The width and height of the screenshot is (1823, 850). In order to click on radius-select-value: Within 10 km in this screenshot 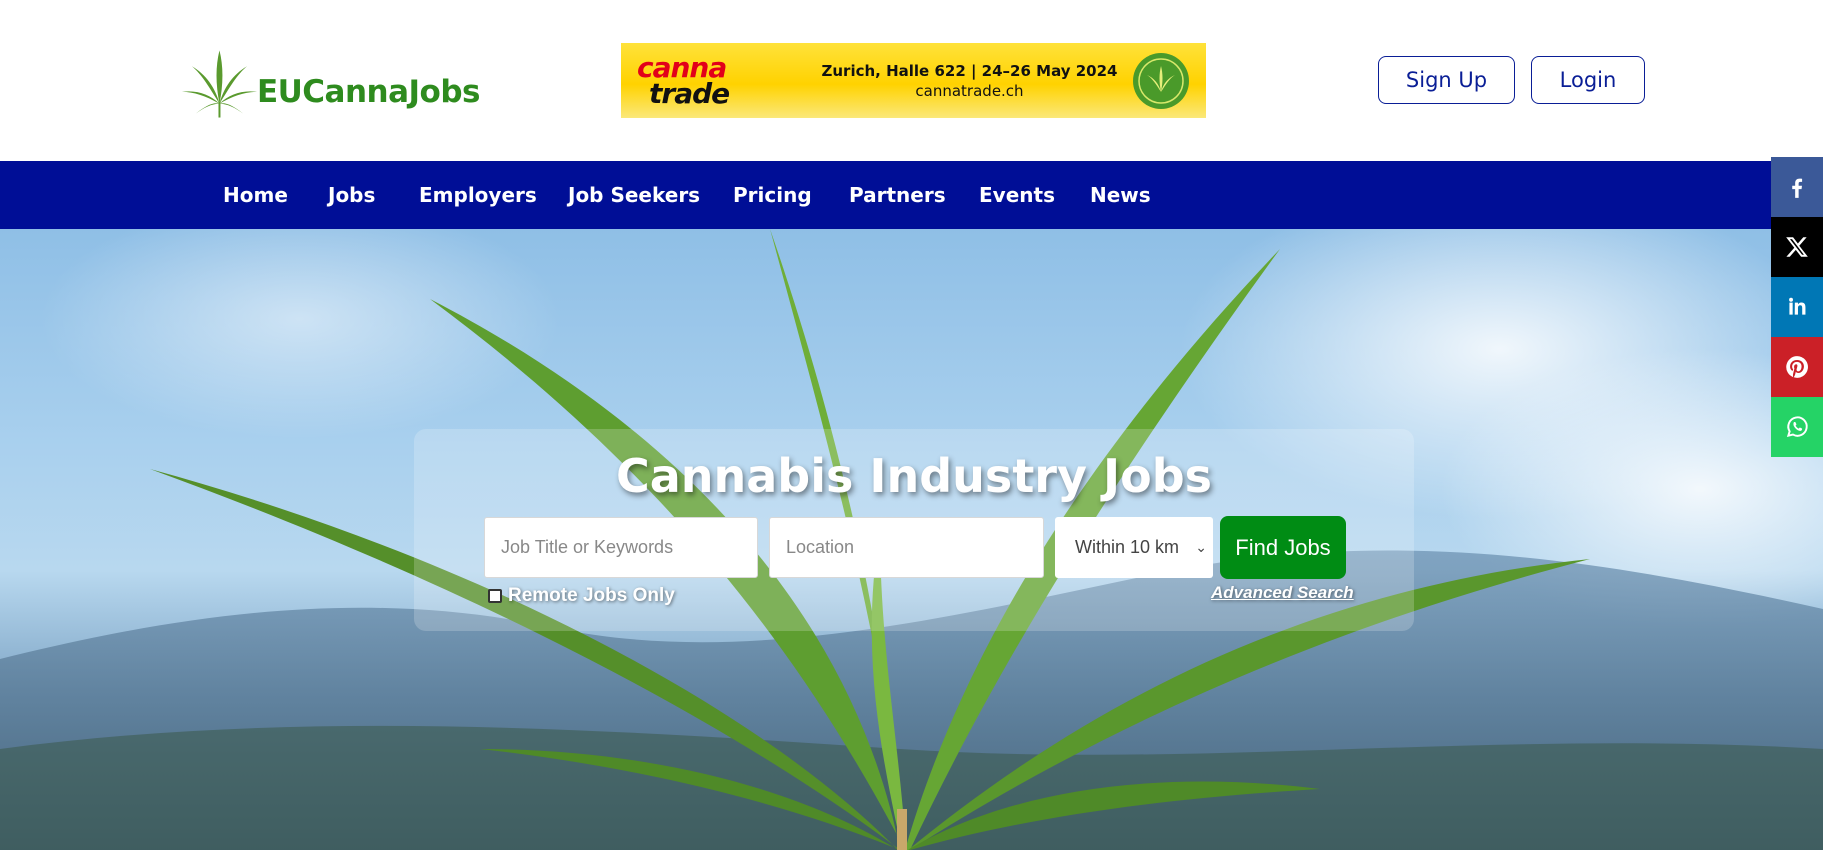, I will do `click(1127, 547)`.